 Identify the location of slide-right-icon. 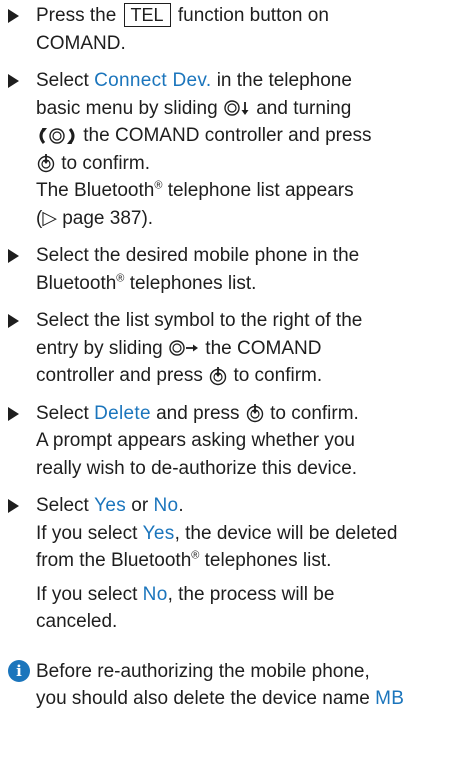
(184, 348).